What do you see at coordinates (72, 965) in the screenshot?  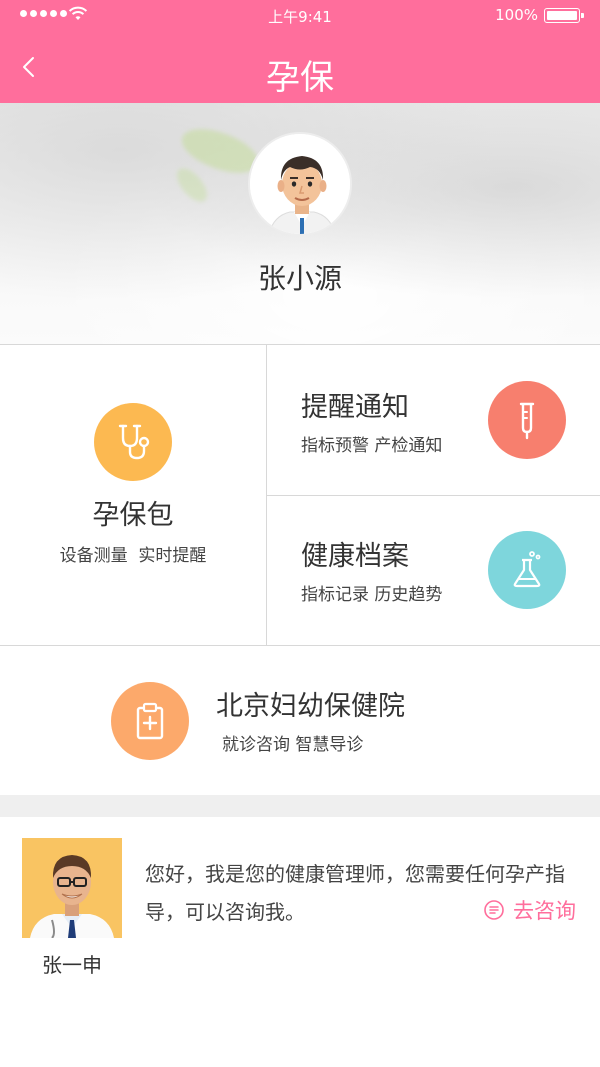 I see `consultant-name: 张一申` at bounding box center [72, 965].